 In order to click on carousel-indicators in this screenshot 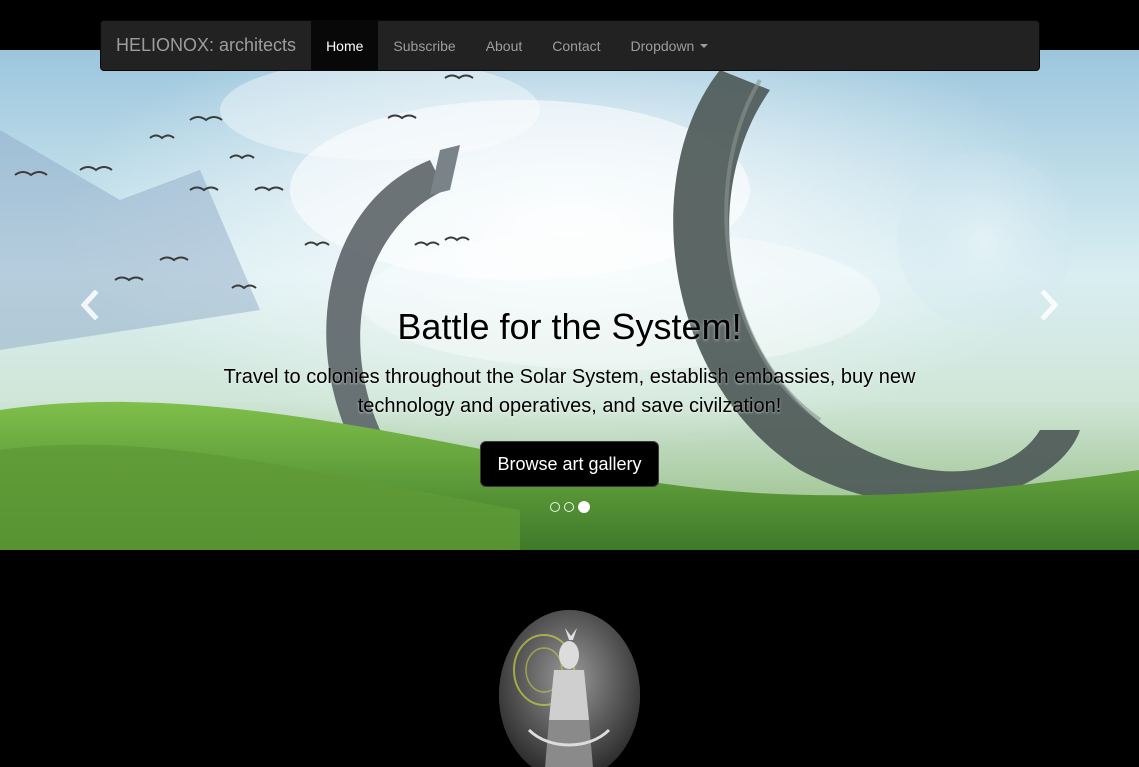, I will do `click(569, 507)`.